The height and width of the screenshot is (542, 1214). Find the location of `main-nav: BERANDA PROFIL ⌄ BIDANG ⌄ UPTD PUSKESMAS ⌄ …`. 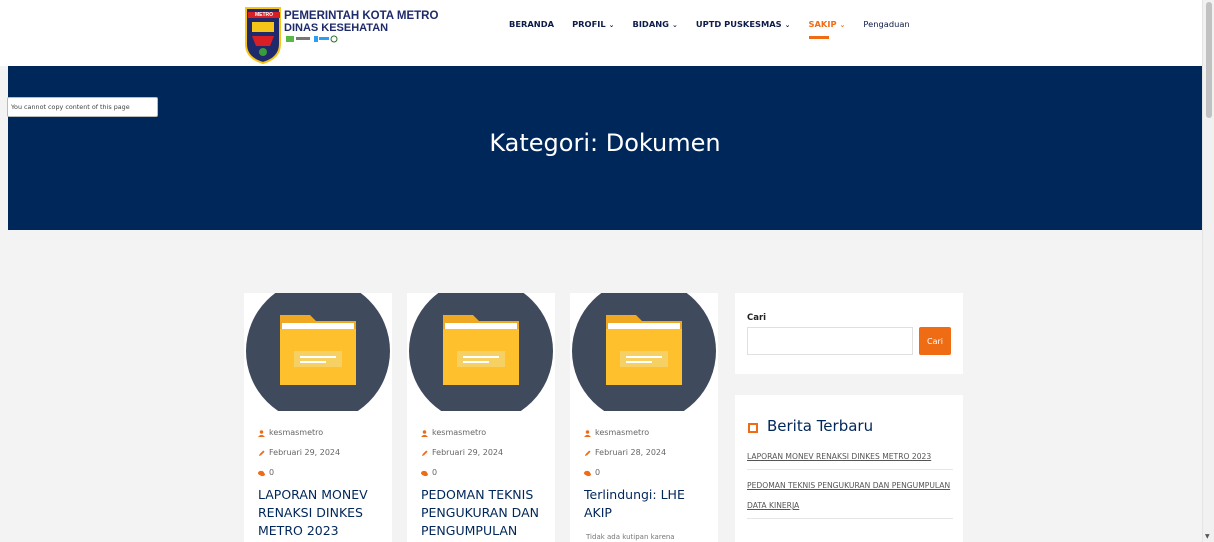

main-nav: BERANDA PROFIL ⌄ BIDANG ⌄ UPTD PUSKESMAS ⌄ … is located at coordinates (718, 28).